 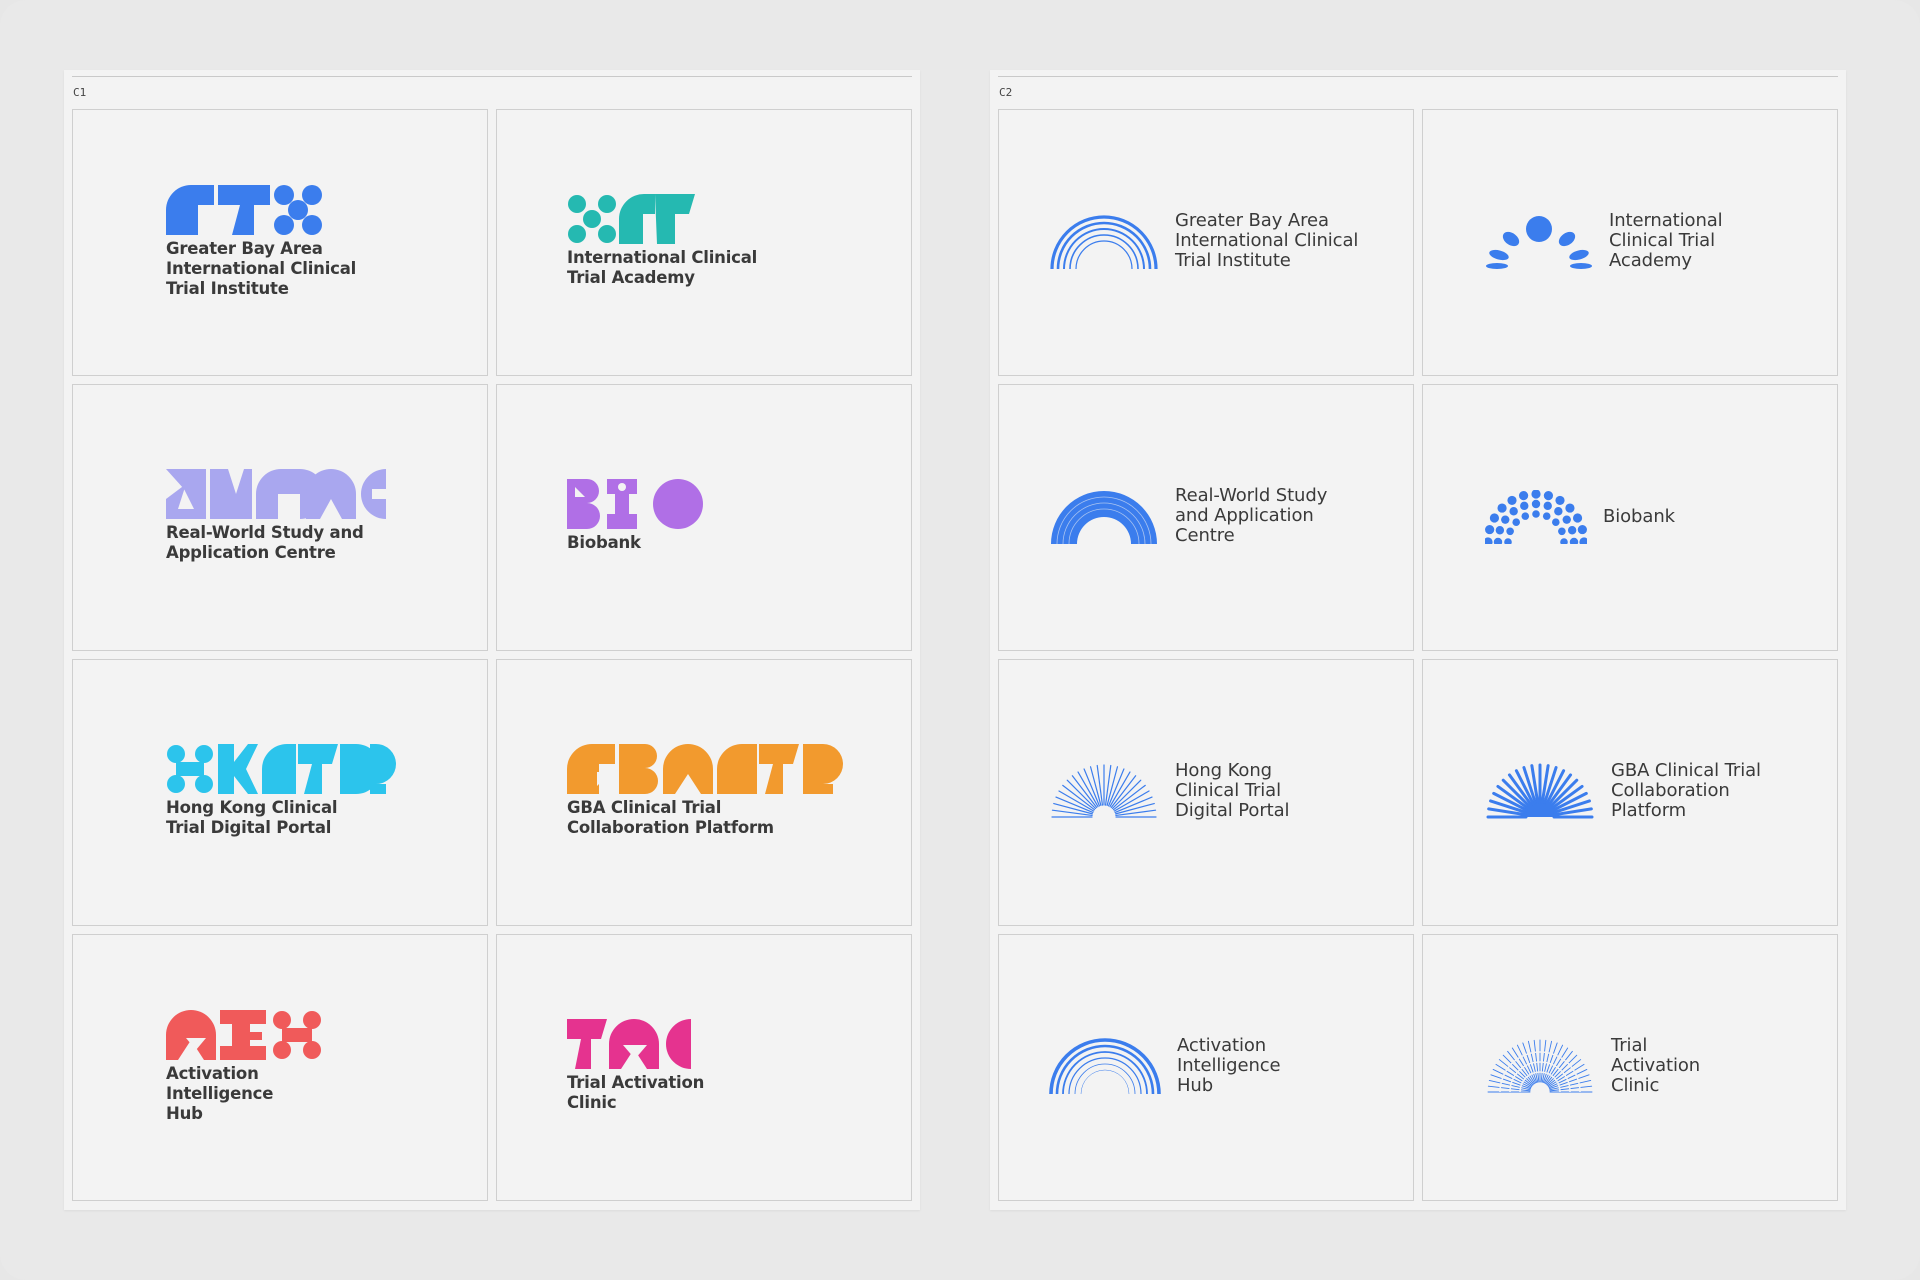 What do you see at coordinates (1006, 92) in the screenshot?
I see `panel-label: C2` at bounding box center [1006, 92].